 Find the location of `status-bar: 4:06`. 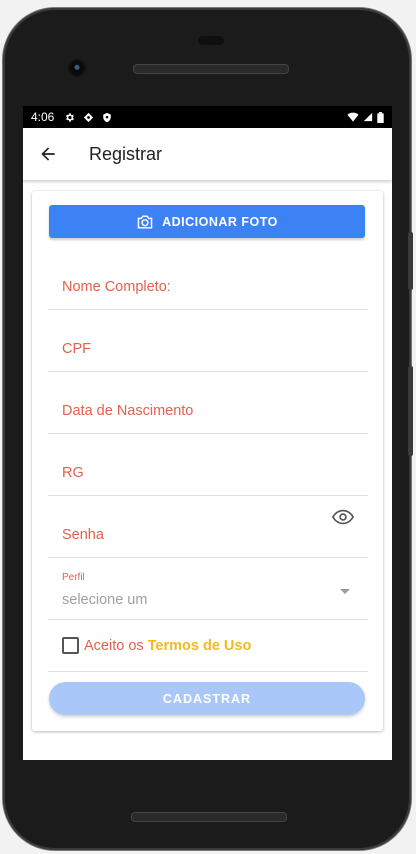

status-bar: 4:06 is located at coordinates (207, 117).